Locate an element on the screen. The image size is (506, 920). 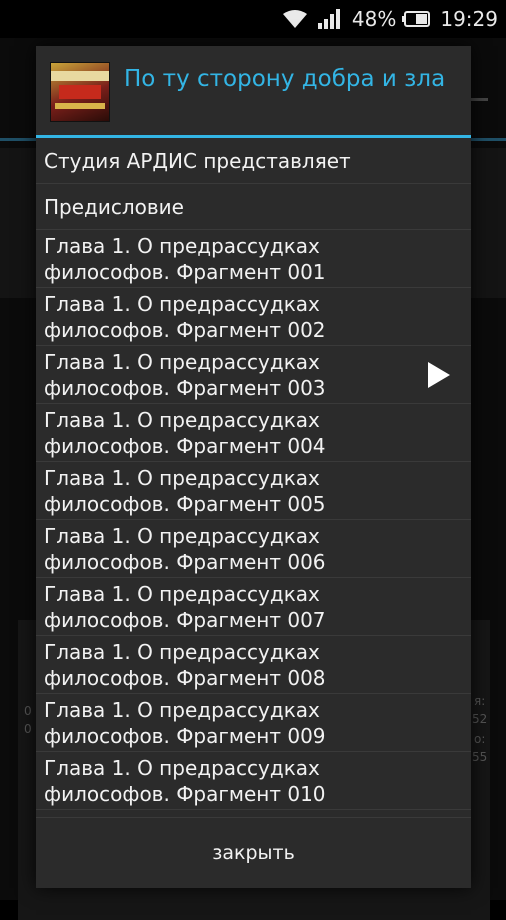
clock: 19:29 is located at coordinates (469, 19).